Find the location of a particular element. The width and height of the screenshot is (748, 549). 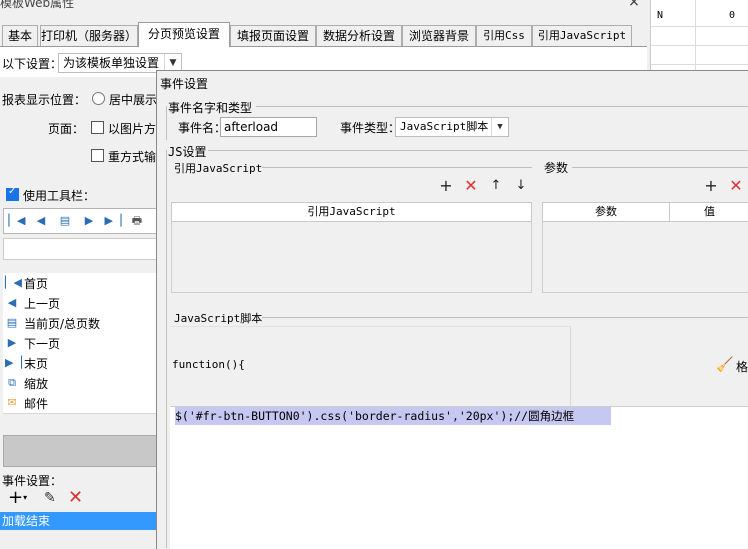

format-brush-icon: 🧹 is located at coordinates (724, 365).